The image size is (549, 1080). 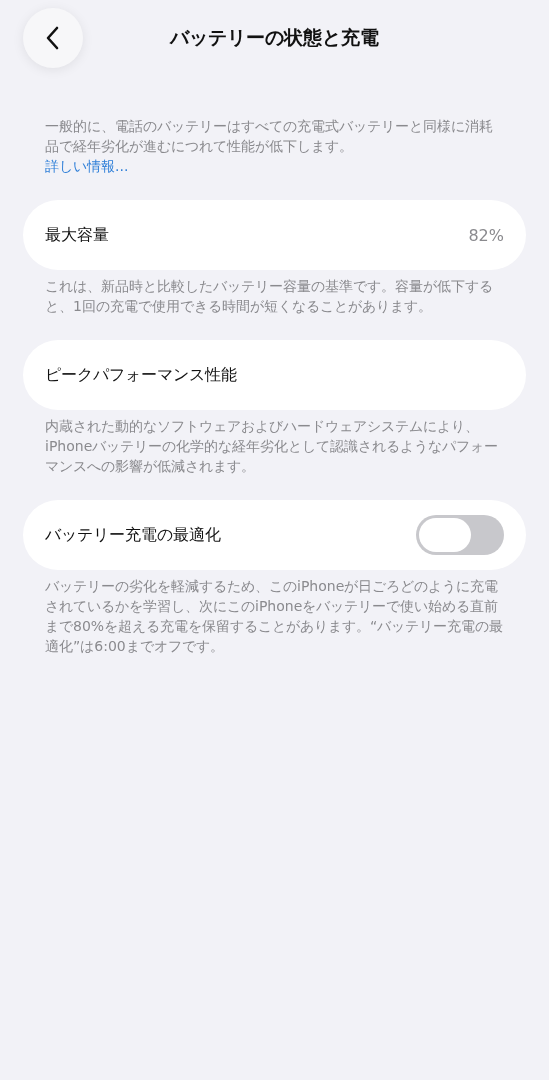 What do you see at coordinates (274, 235) in the screenshot?
I see `settings-row: 最大容量 82%` at bounding box center [274, 235].